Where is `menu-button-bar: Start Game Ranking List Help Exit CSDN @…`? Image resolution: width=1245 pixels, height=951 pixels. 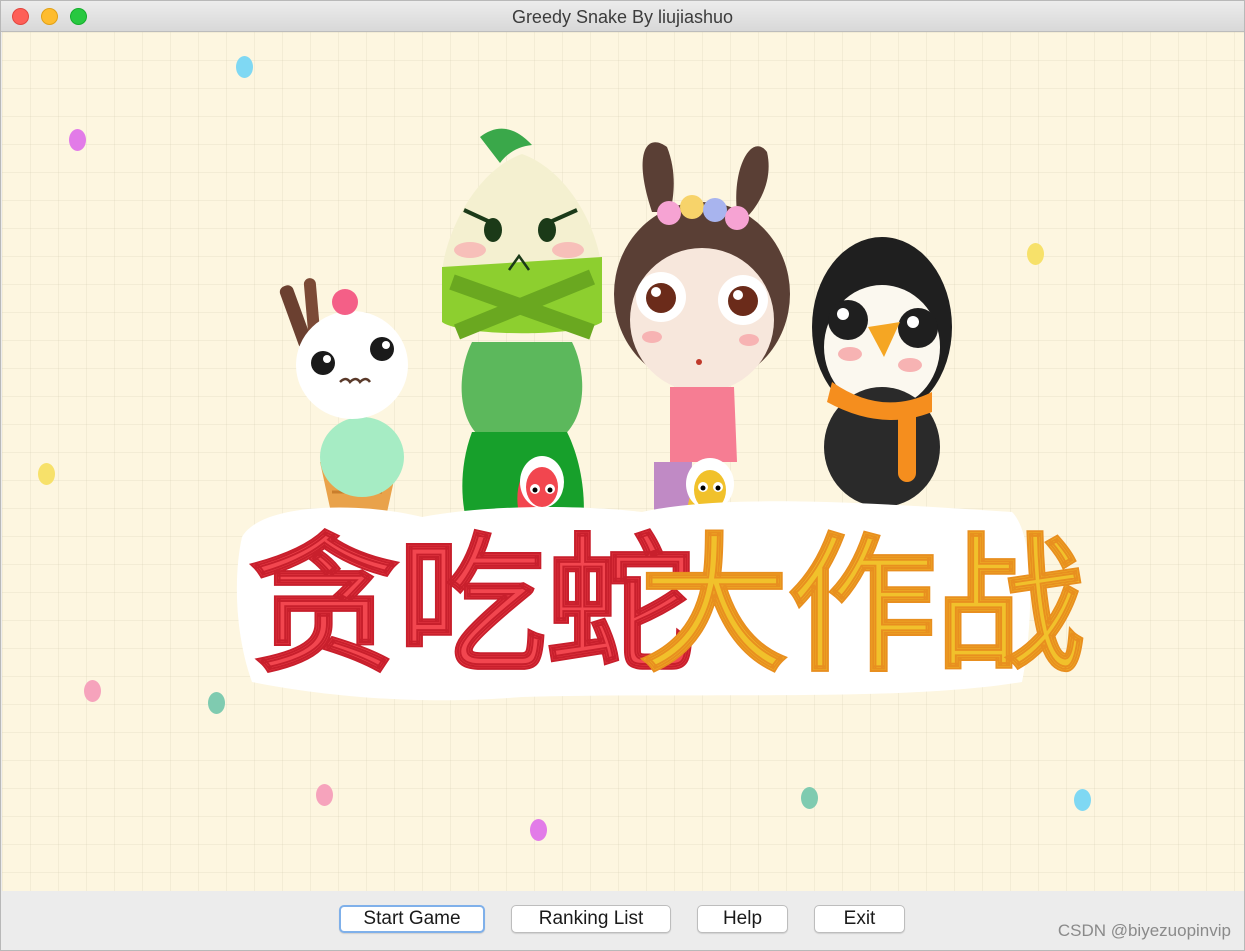
menu-button-bar: Start Game Ranking List Help Exit CSDN @… is located at coordinates (623, 920).